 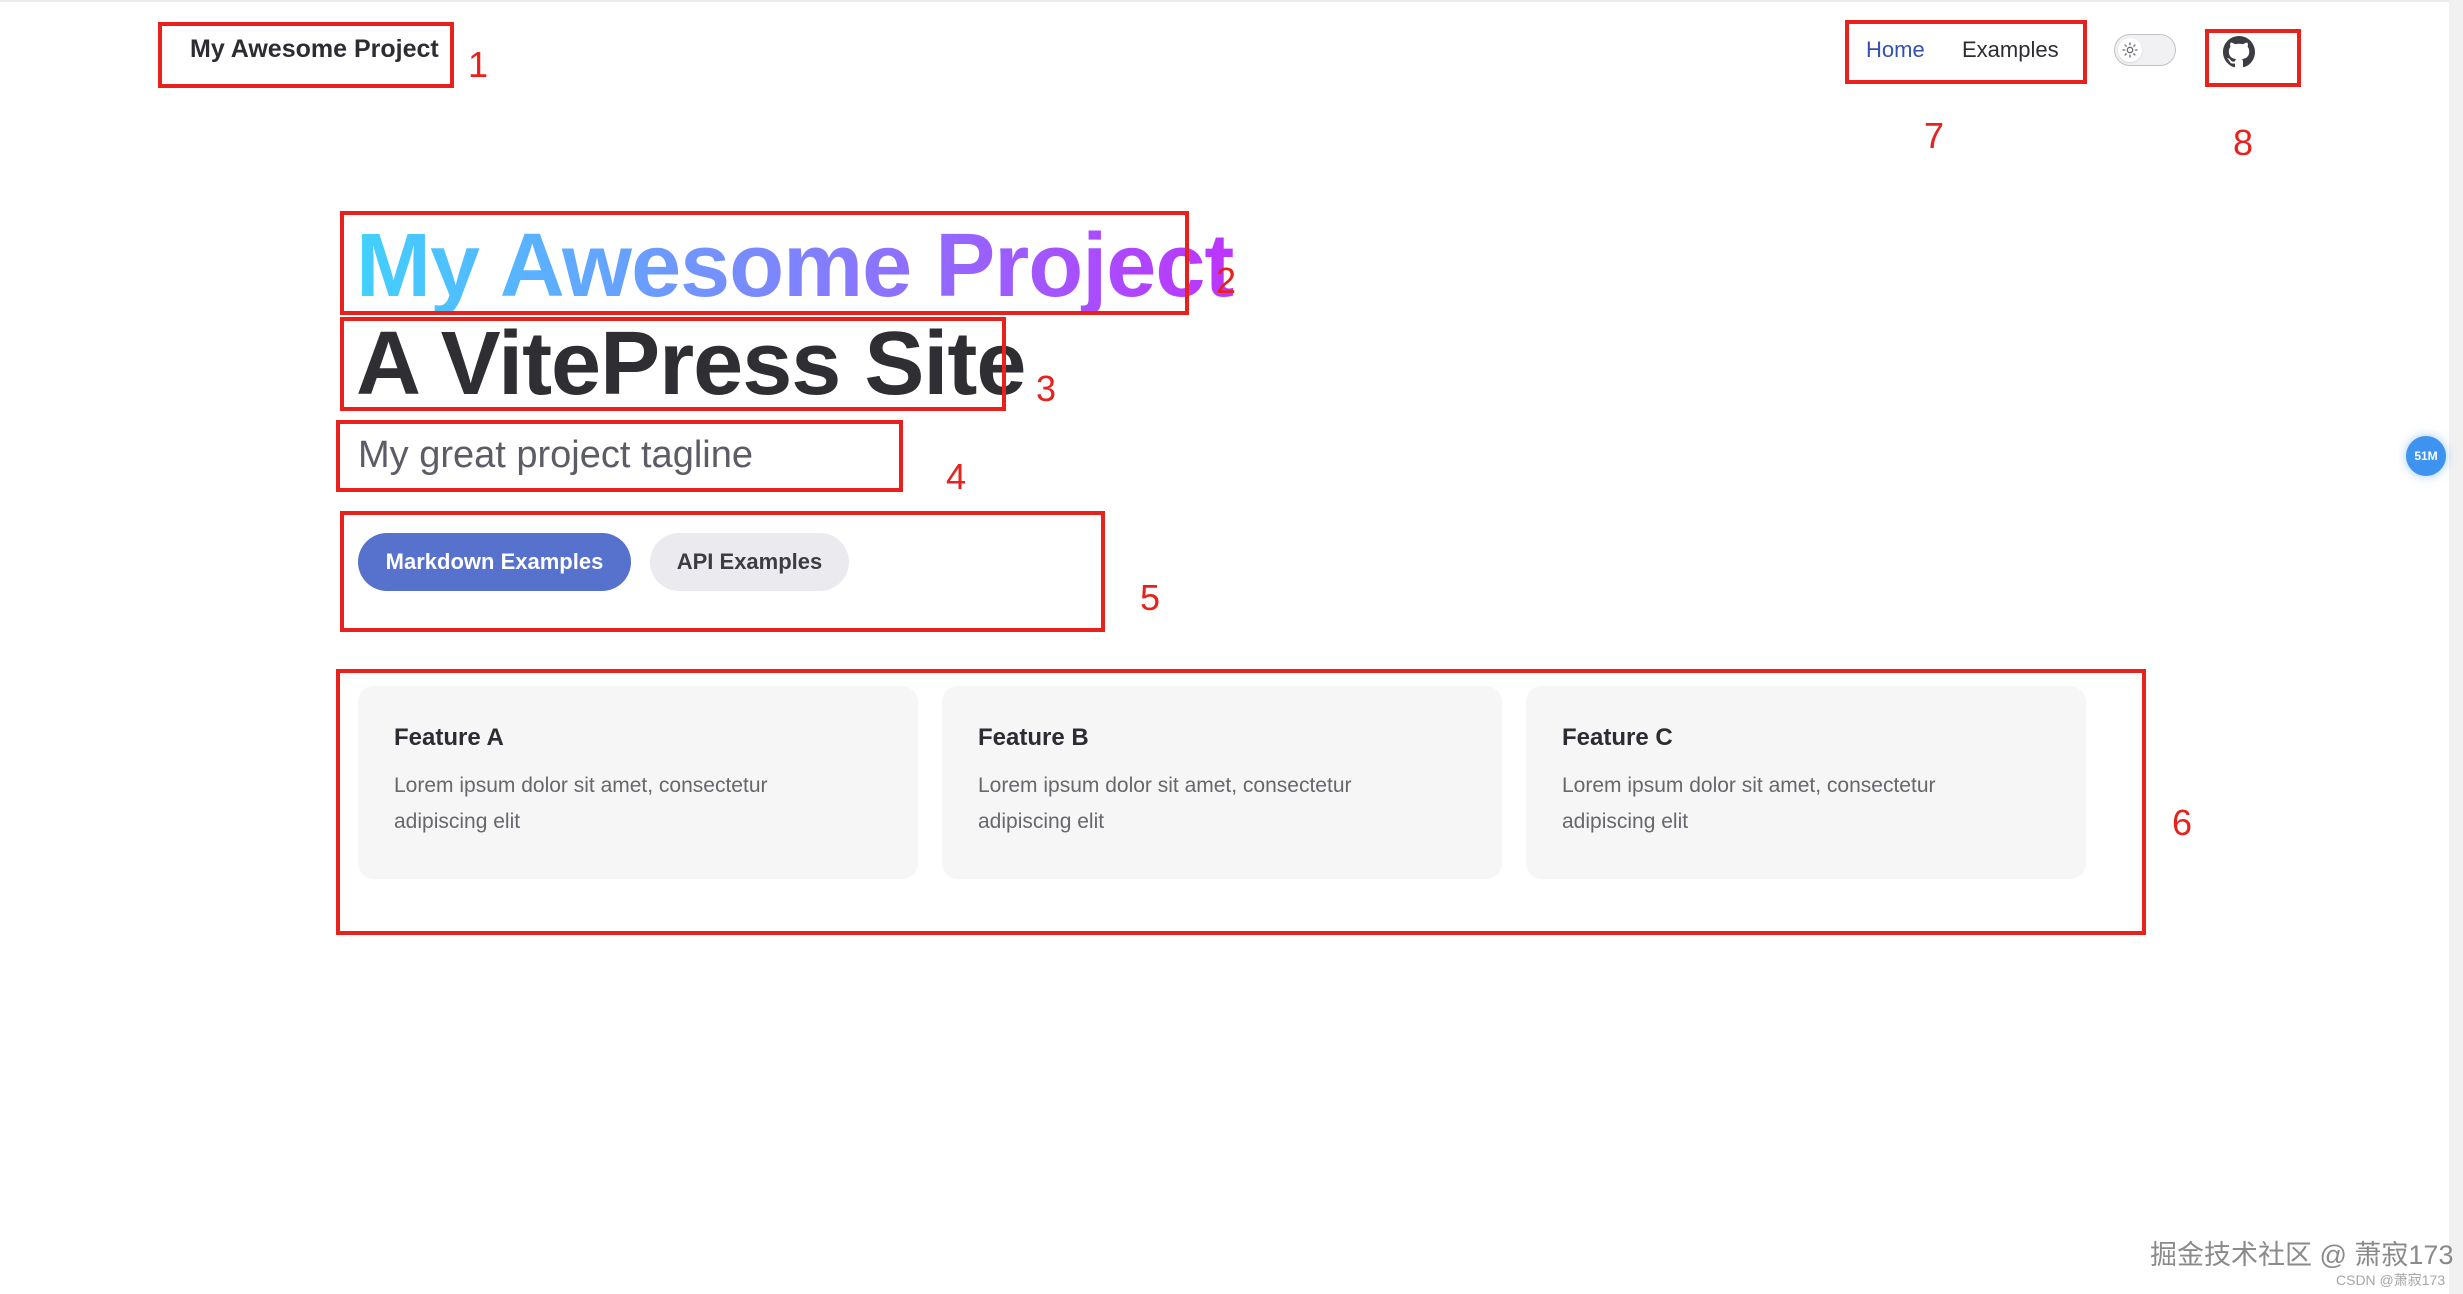 I want to click on sun-icon, so click(x=2130, y=50).